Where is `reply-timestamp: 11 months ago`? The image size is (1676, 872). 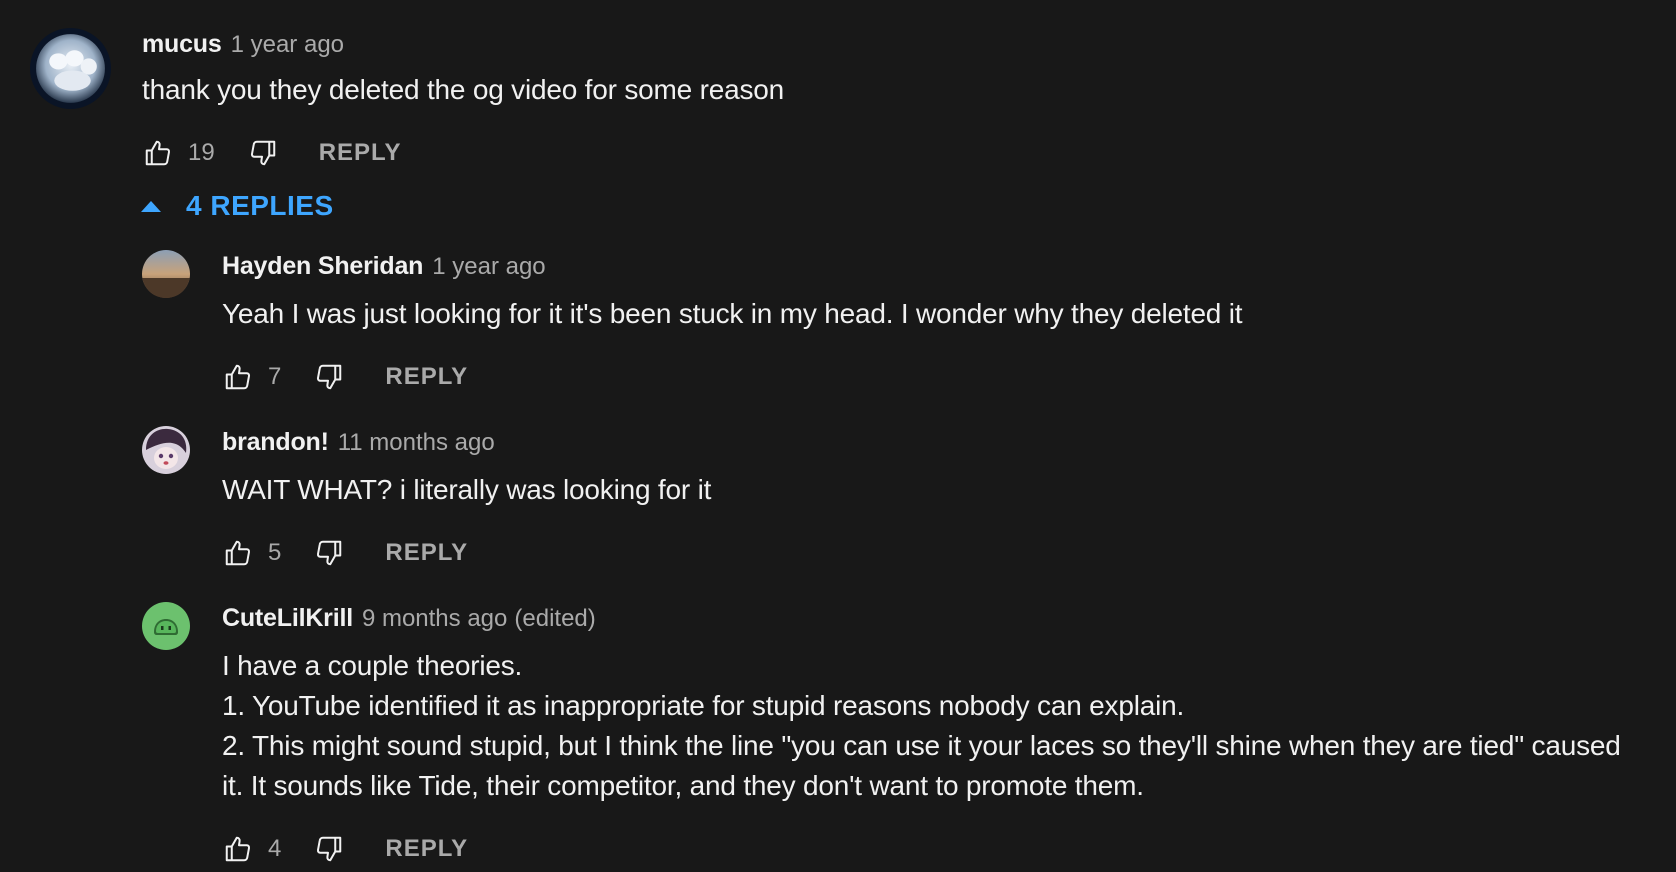 reply-timestamp: 11 months ago is located at coordinates (416, 443).